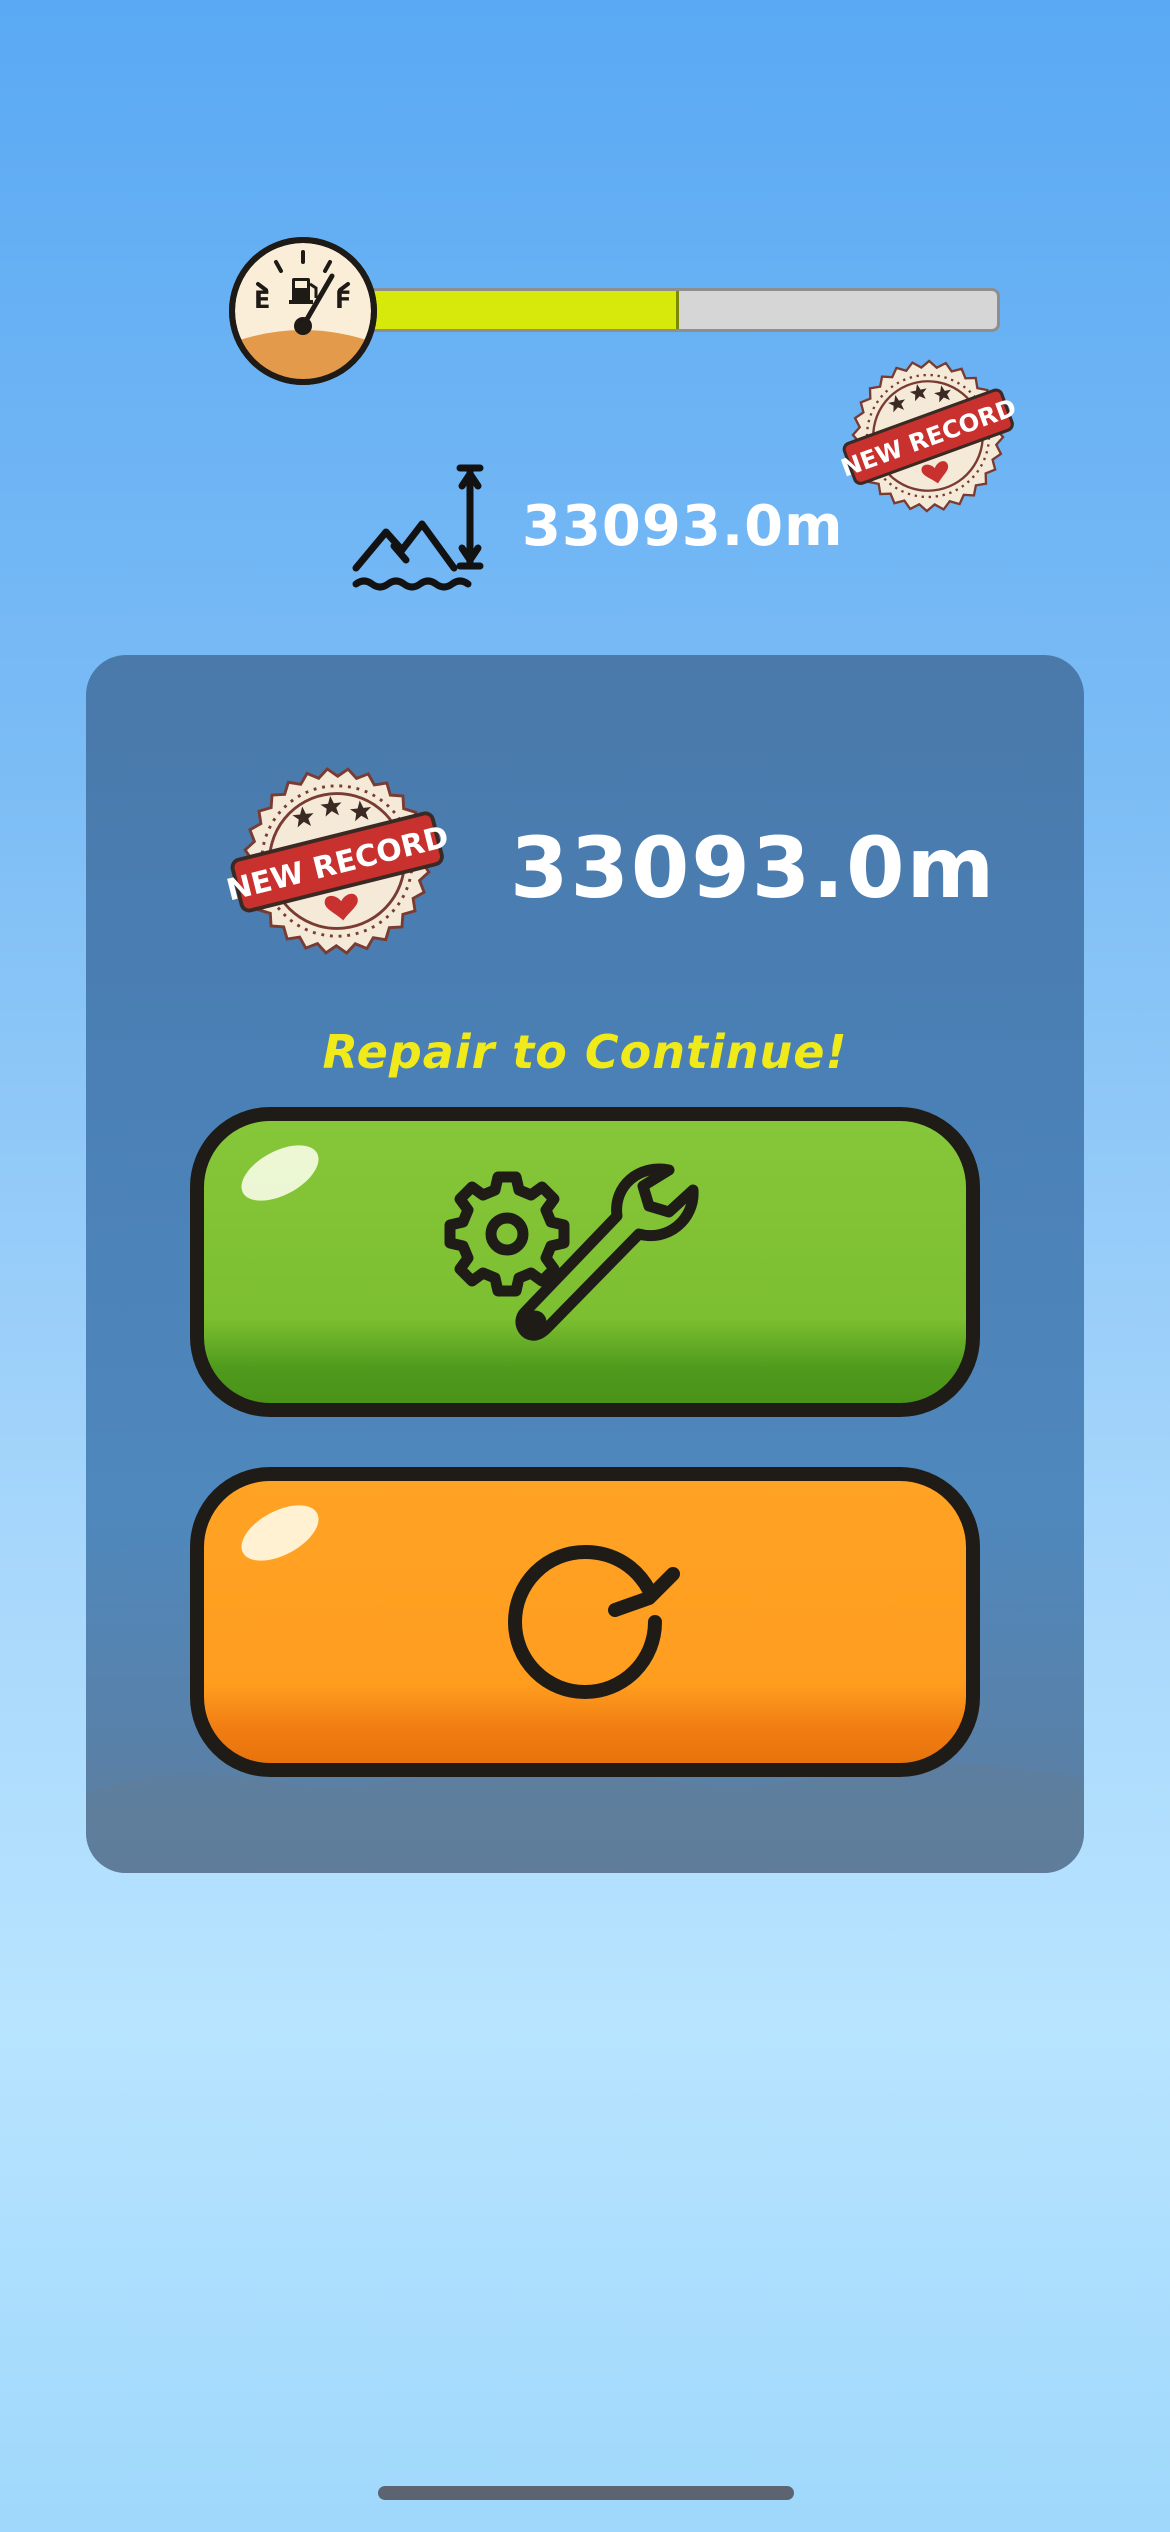  What do you see at coordinates (586, 2493) in the screenshot?
I see `home-indicator` at bounding box center [586, 2493].